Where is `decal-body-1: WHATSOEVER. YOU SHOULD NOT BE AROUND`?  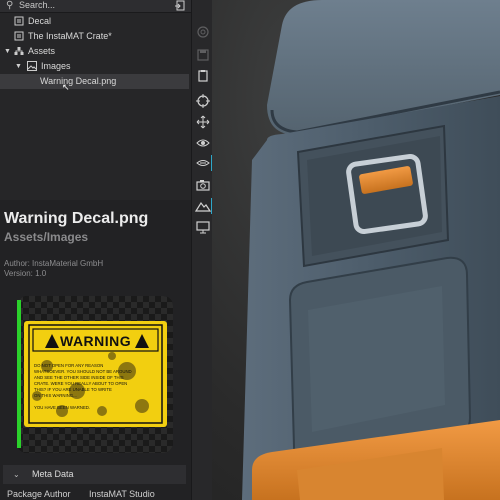
decal-body-1: WHATSOEVER. YOU SHOULD NOT BE AROUND is located at coordinates (83, 371).